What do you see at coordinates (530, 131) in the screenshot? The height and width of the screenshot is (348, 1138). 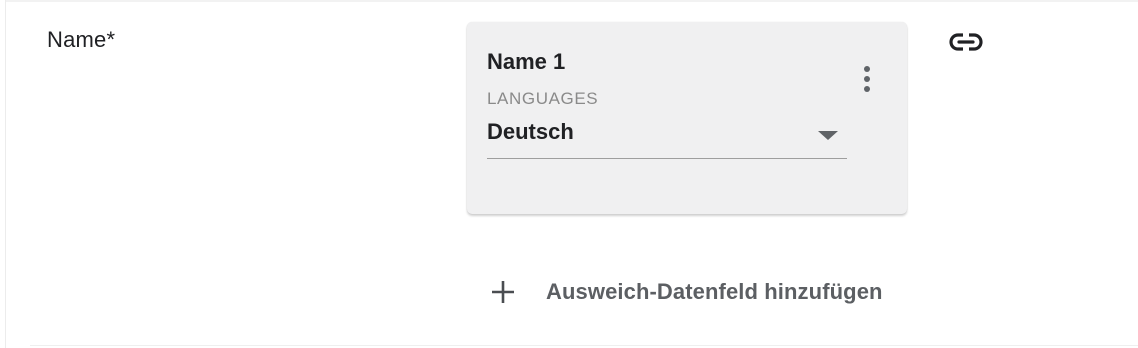 I see `languages-select-value: Deutsch` at bounding box center [530, 131].